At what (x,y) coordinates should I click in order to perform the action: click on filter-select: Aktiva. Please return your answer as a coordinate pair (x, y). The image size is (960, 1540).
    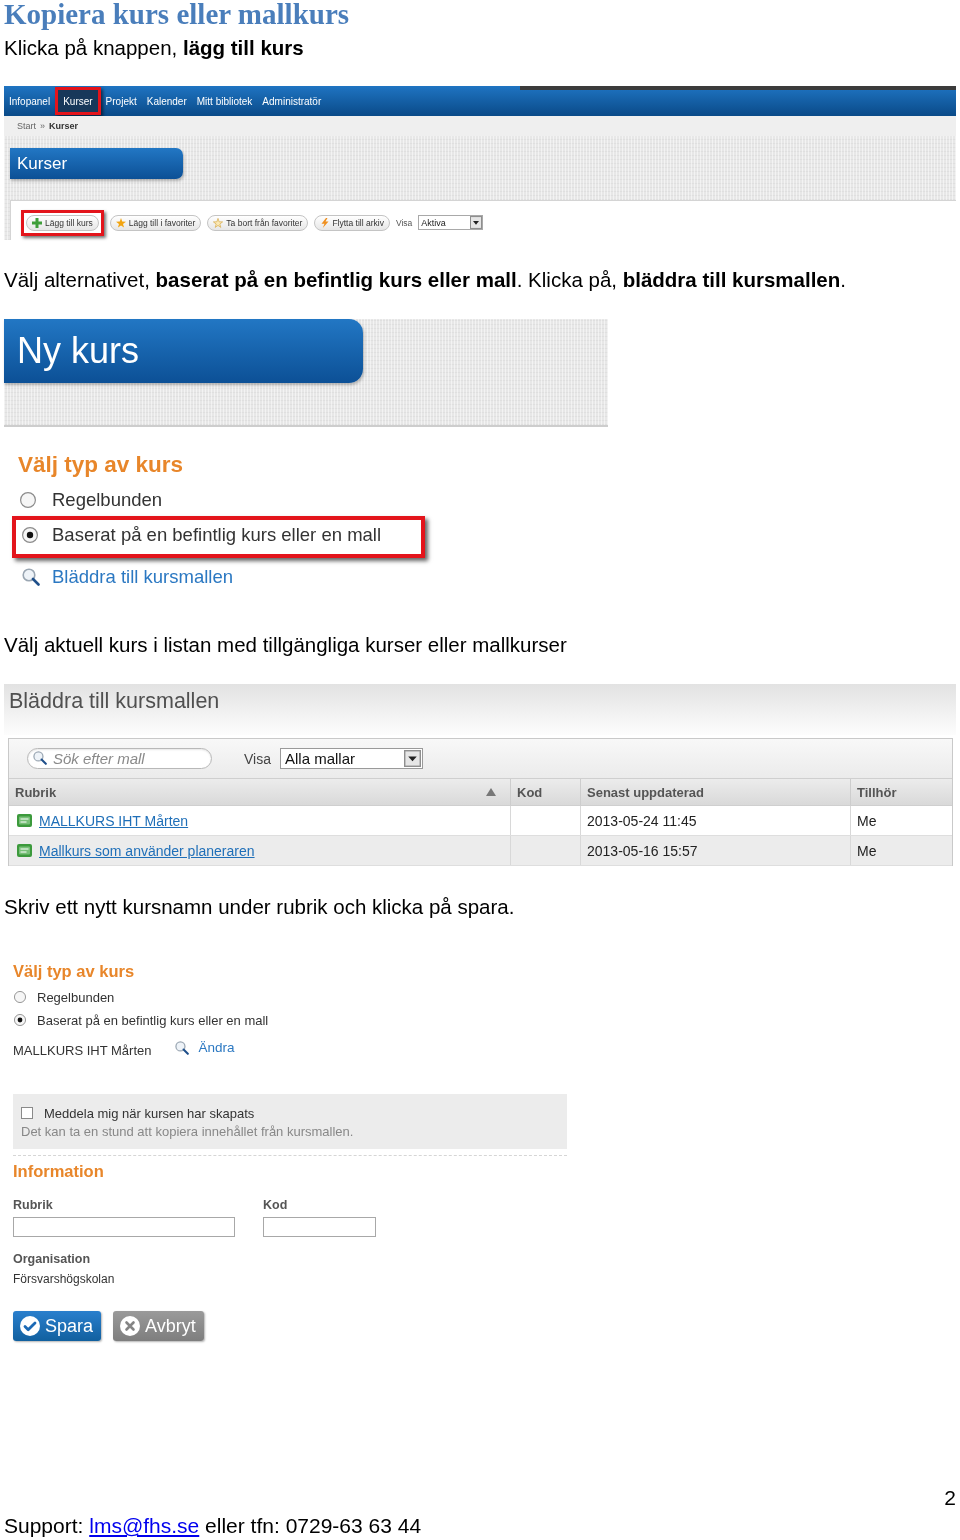
    Looking at the image, I should click on (451, 222).